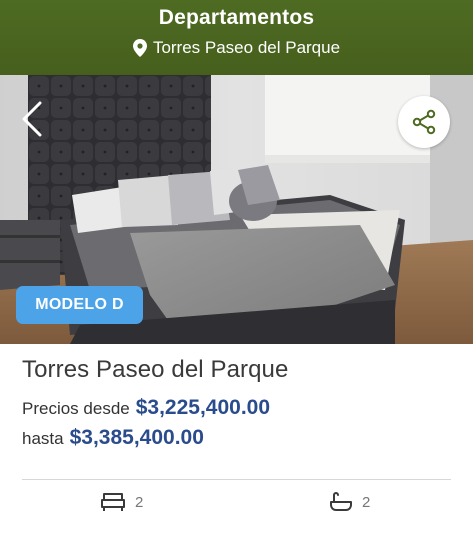 This screenshot has height=534, width=473. What do you see at coordinates (113, 502) in the screenshot?
I see `bed-icon` at bounding box center [113, 502].